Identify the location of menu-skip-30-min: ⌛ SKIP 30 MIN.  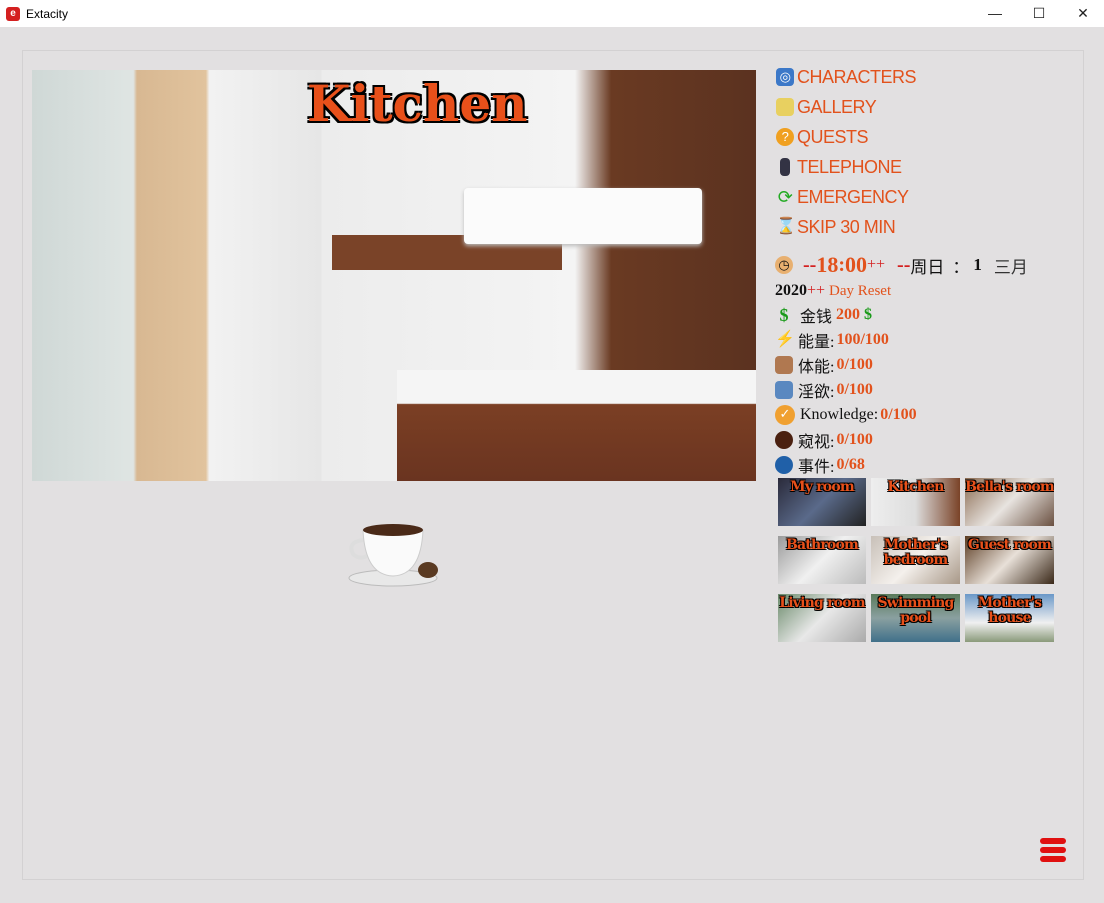
(846, 227).